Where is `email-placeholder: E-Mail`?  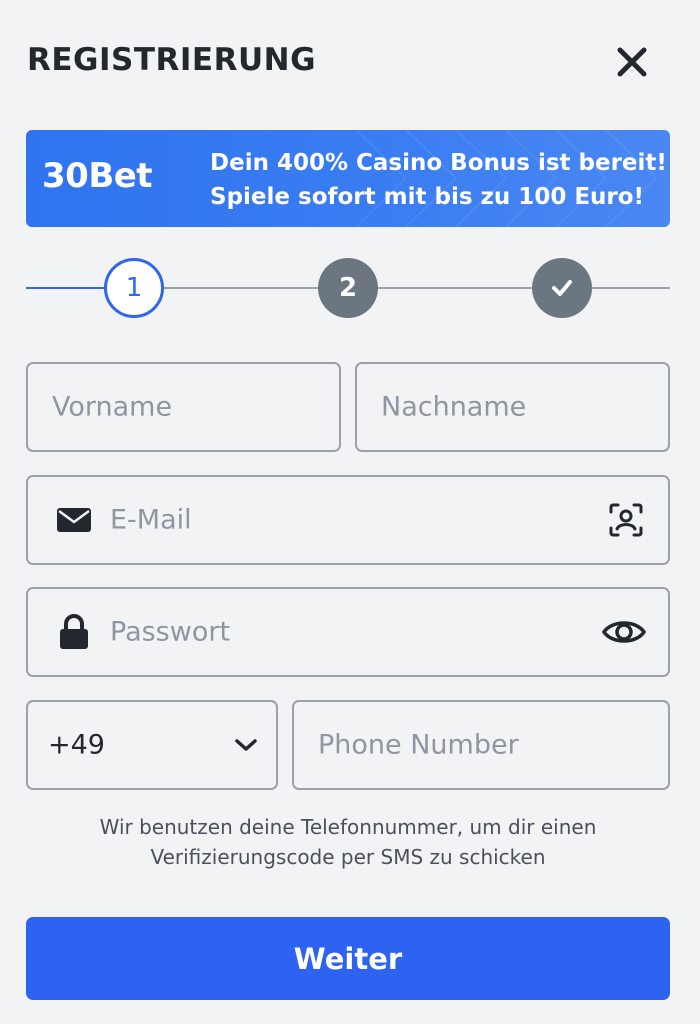 email-placeholder: E-Mail is located at coordinates (151, 520).